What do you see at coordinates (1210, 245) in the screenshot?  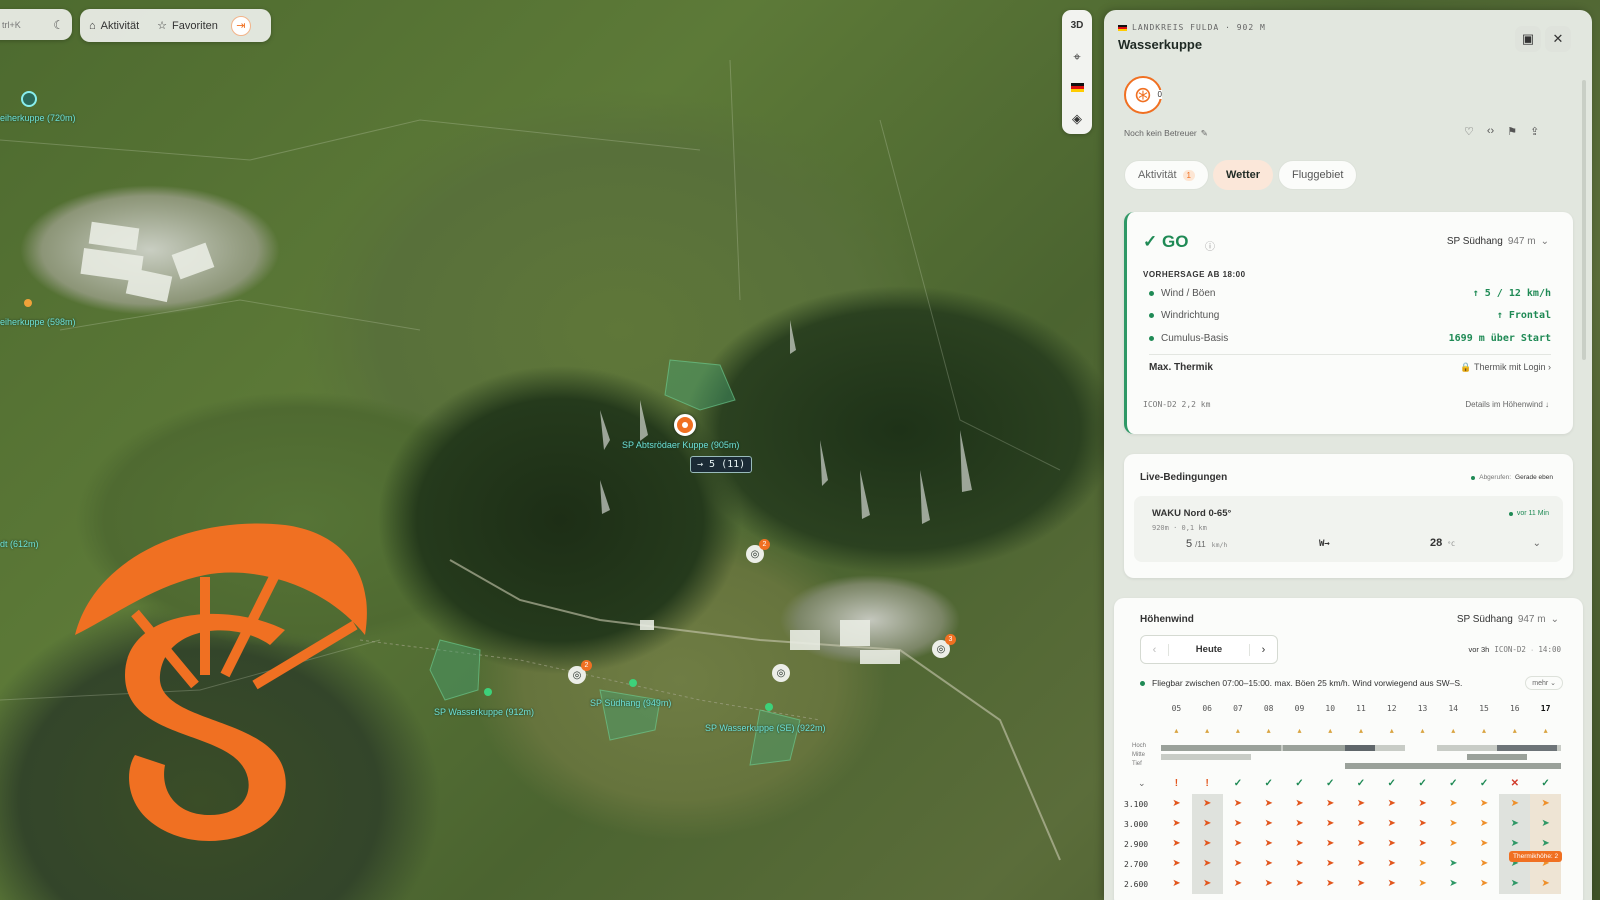 I see `info-icon: ⓘ` at bounding box center [1210, 245].